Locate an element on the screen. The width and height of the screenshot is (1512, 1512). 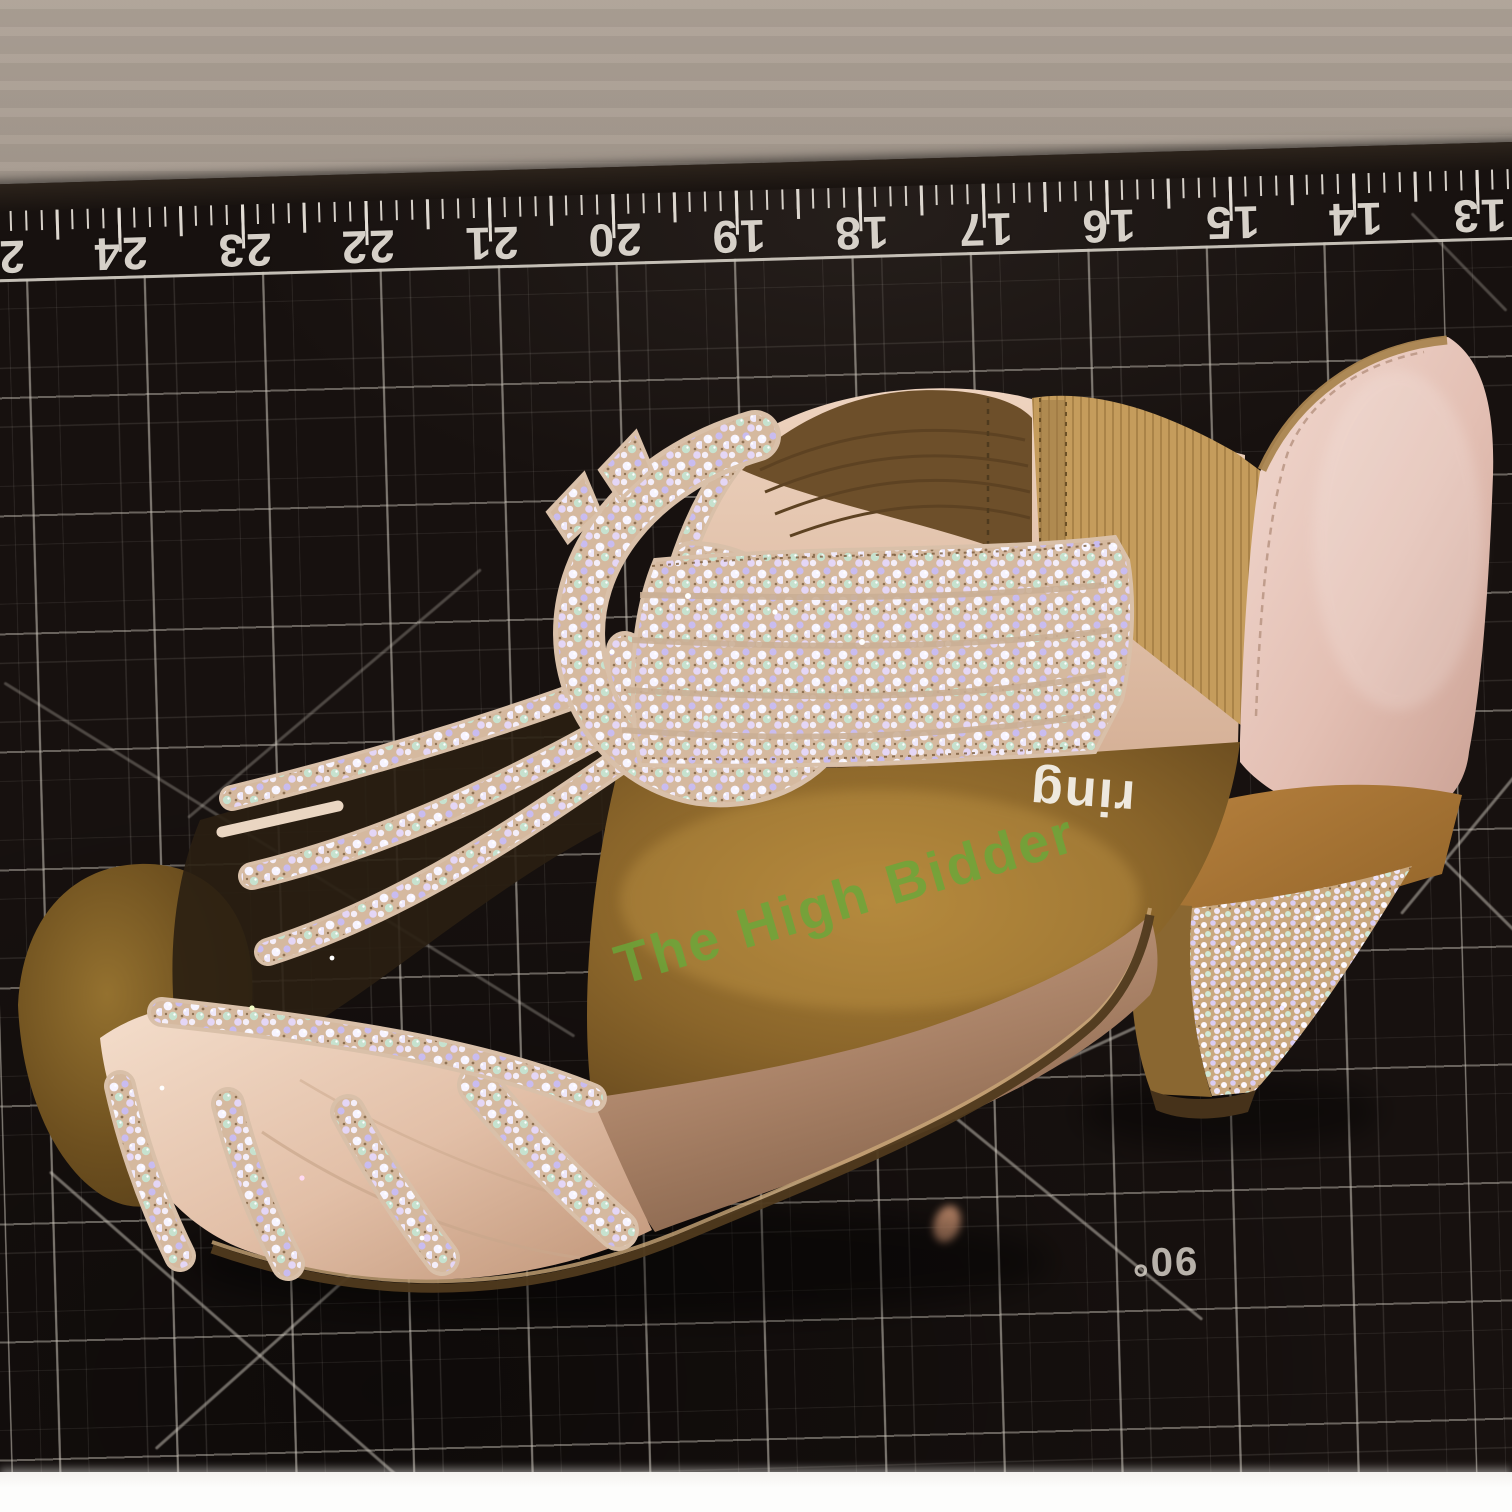
heel-counter is located at coordinates (1367, 578).